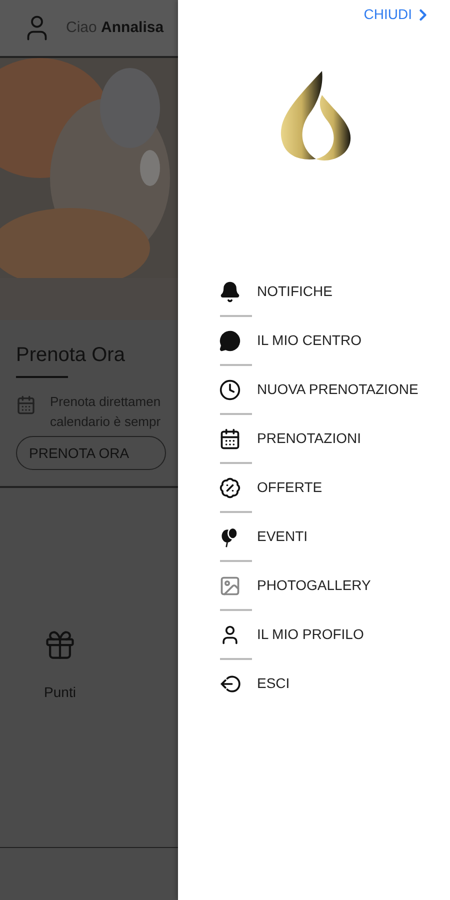 Image resolution: width=450 pixels, height=900 pixels. What do you see at coordinates (334, 683) in the screenshot?
I see `menu-item: ESCI` at bounding box center [334, 683].